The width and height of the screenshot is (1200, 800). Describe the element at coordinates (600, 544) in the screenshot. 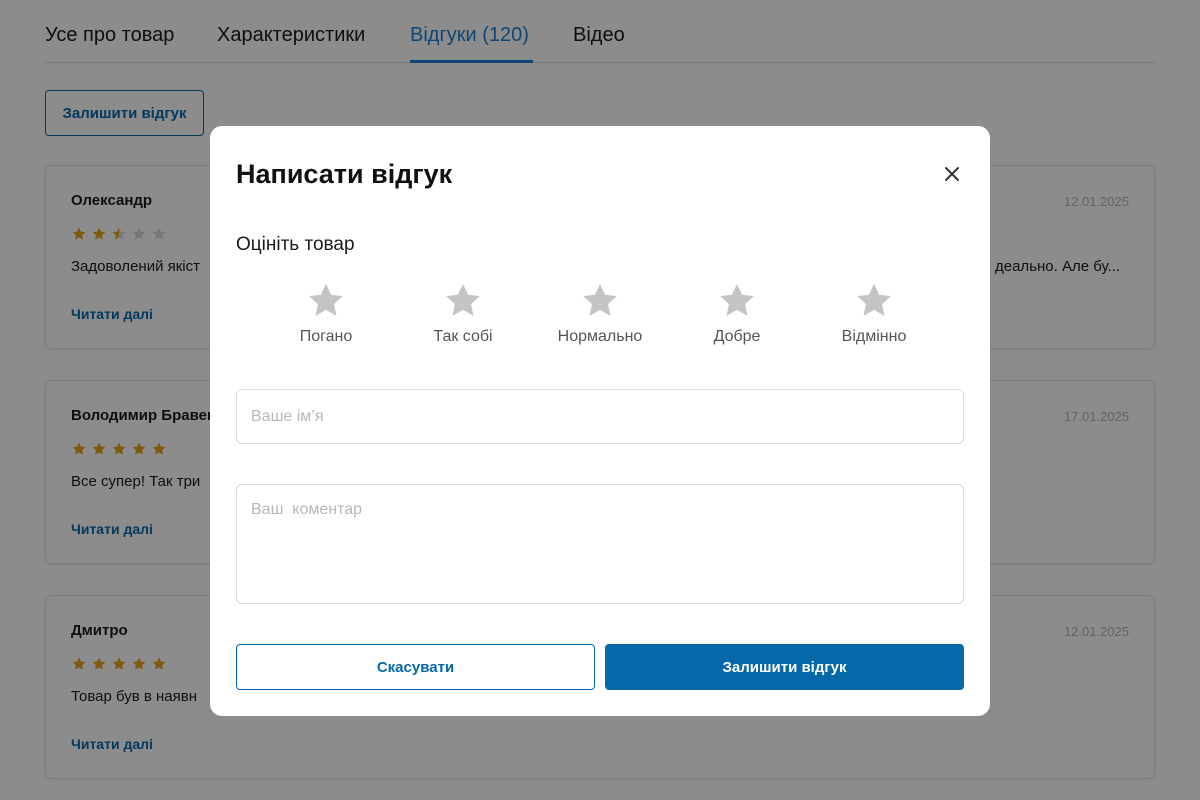

I see `comment-textarea` at that location.